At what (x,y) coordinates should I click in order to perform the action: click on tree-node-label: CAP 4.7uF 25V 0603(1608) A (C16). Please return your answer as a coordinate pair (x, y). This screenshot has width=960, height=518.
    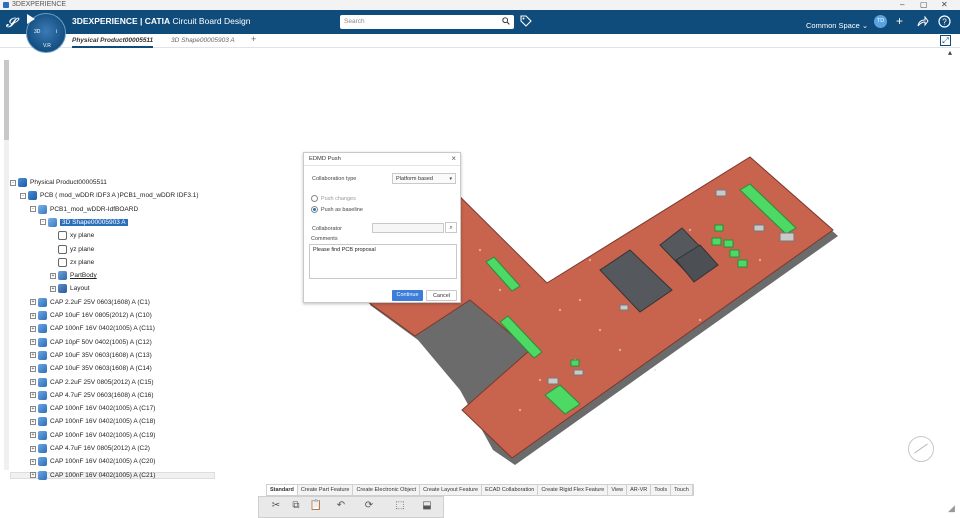
    Looking at the image, I should click on (102, 395).